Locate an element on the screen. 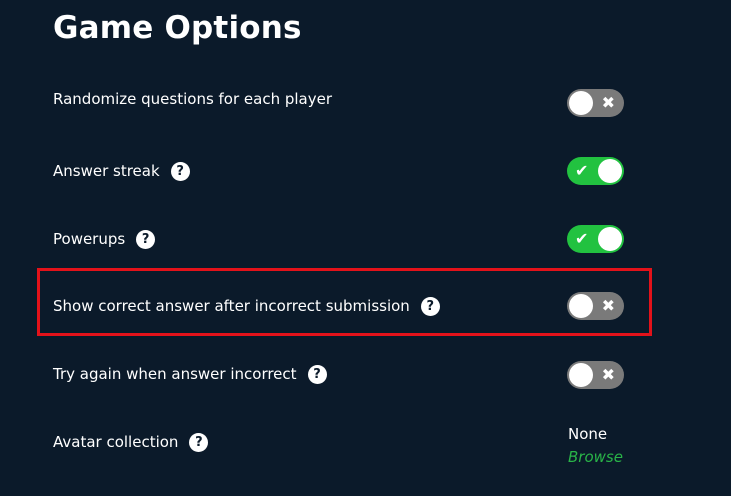 The image size is (731, 496). option-label: Try again when answer incorrect? is located at coordinates (190, 374).